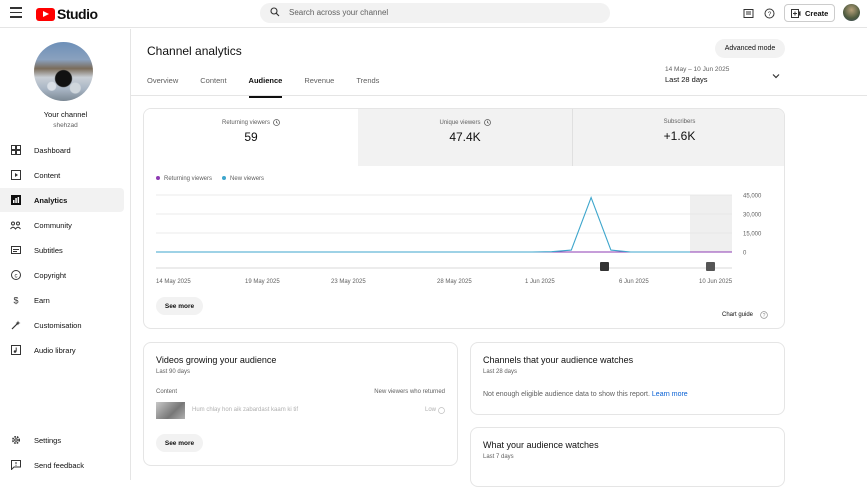  Describe the element at coordinates (63, 71) in the screenshot. I see `channel-avatar` at that location.